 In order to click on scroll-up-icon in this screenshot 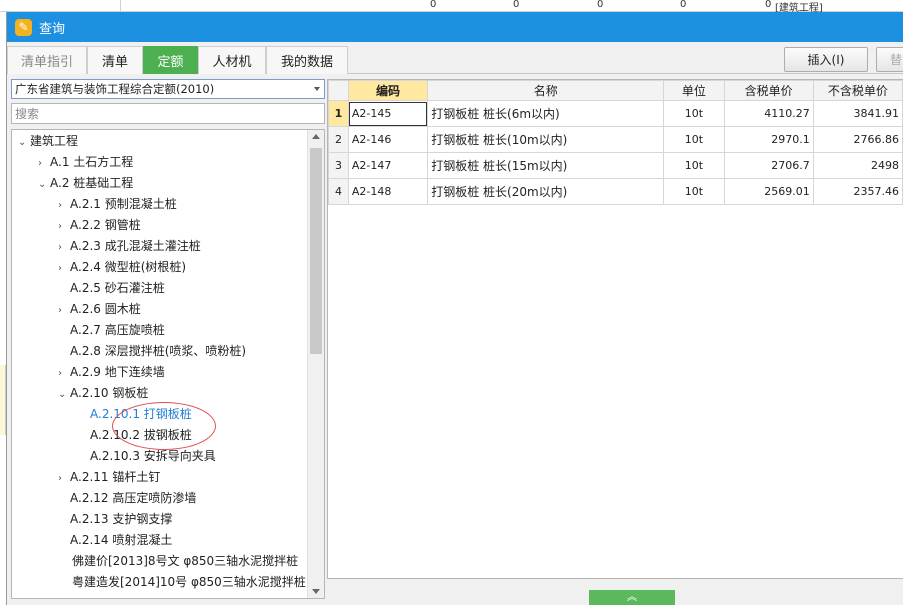, I will do `click(316, 136)`.